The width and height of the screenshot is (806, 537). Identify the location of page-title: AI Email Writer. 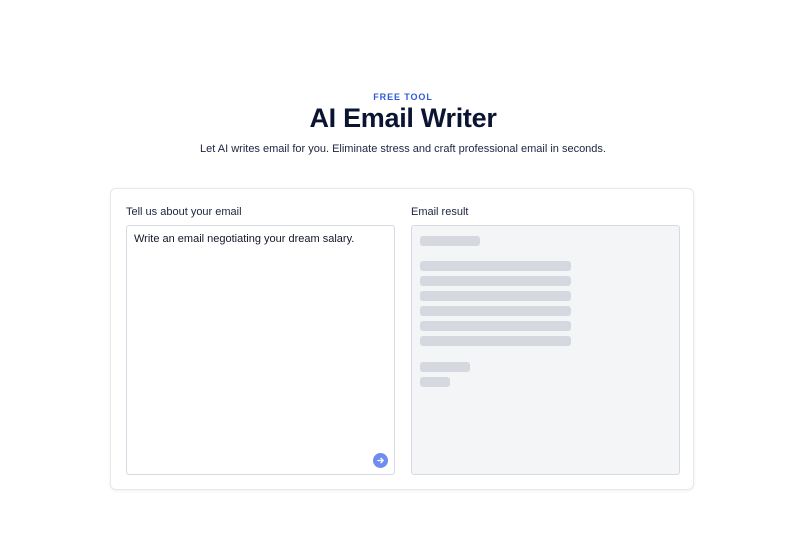
(403, 118).